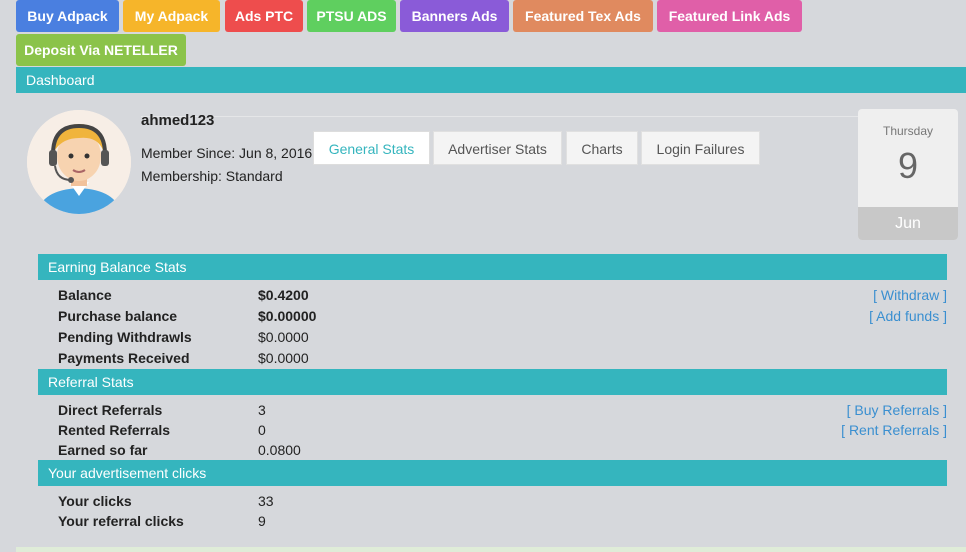  I want to click on footer-bar, so click(491, 549).